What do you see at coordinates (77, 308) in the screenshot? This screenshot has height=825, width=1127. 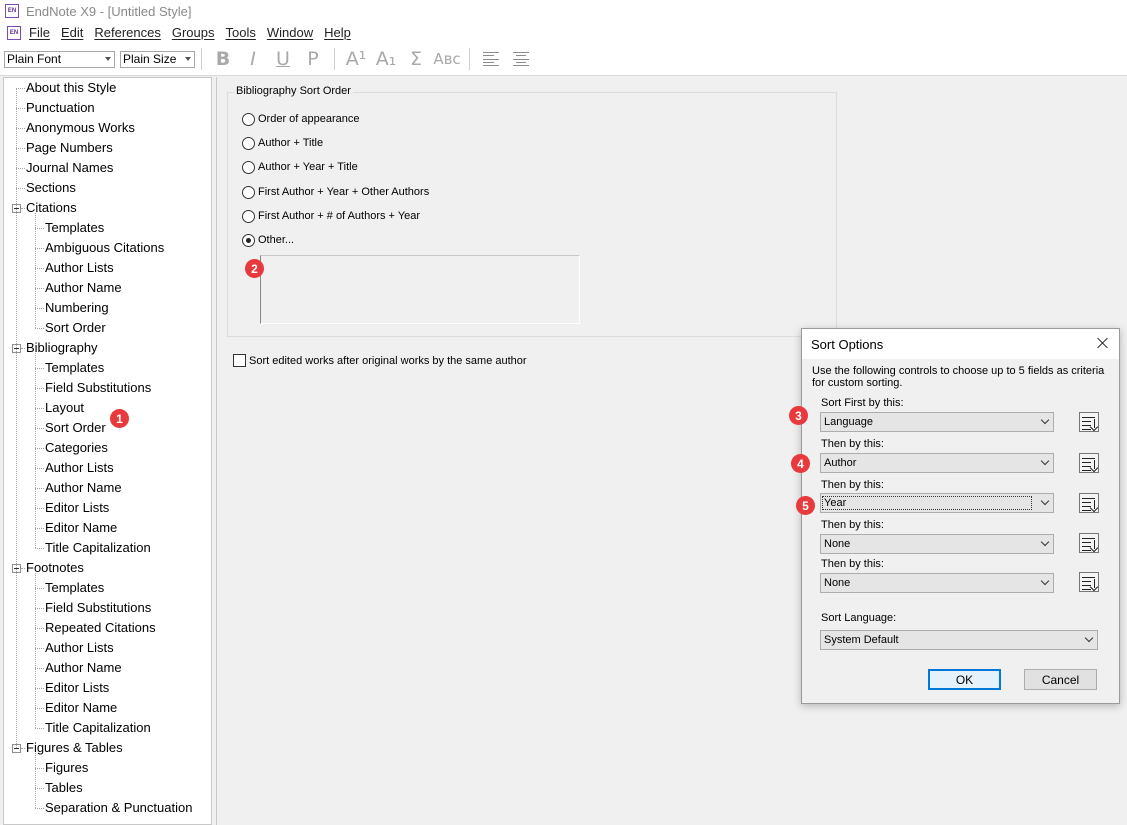 I see `tree-item: Numbering` at bounding box center [77, 308].